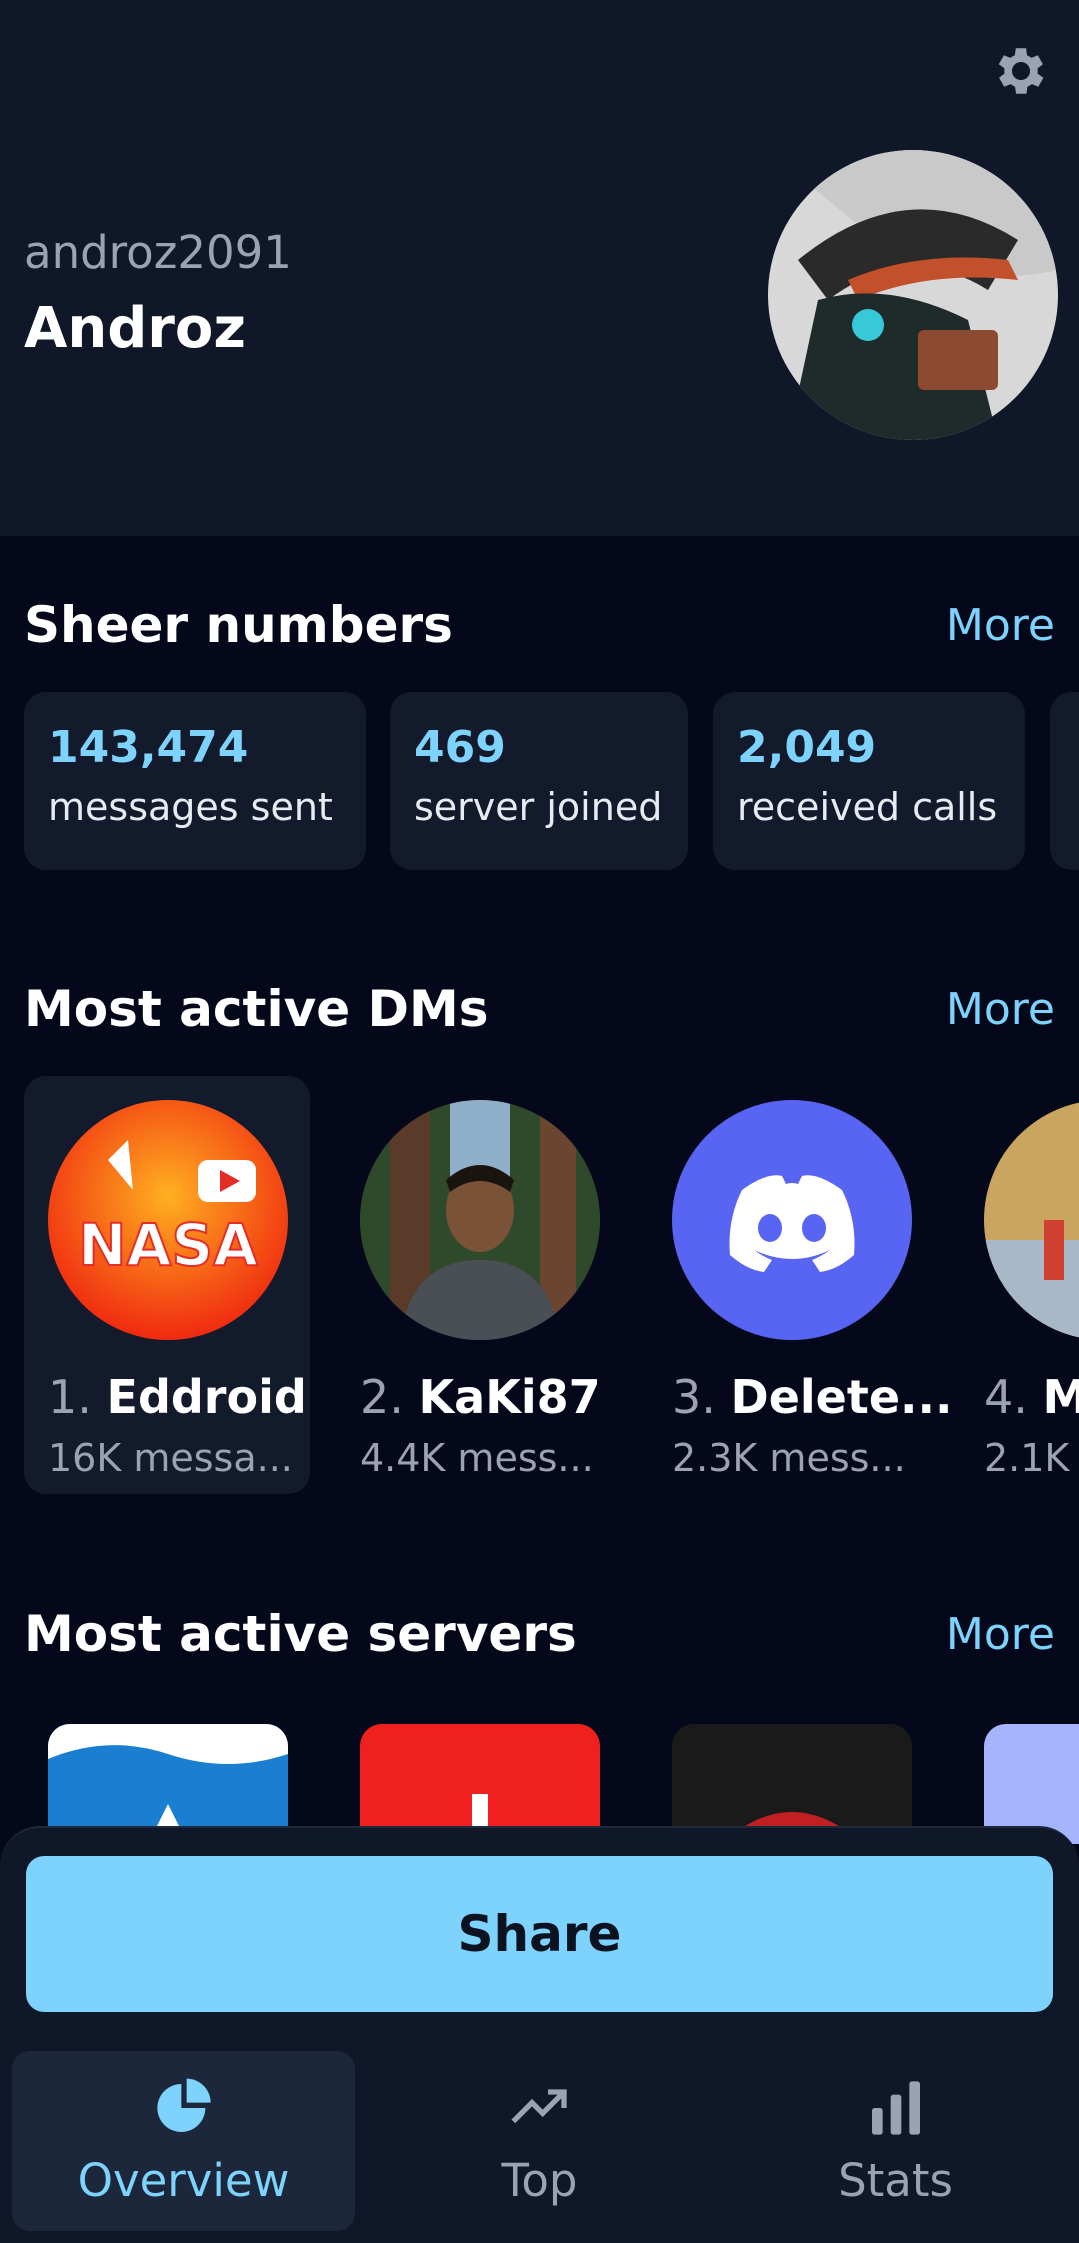 The image size is (1079, 2243). I want to click on servers-title: Most active servers, so click(300, 1634).